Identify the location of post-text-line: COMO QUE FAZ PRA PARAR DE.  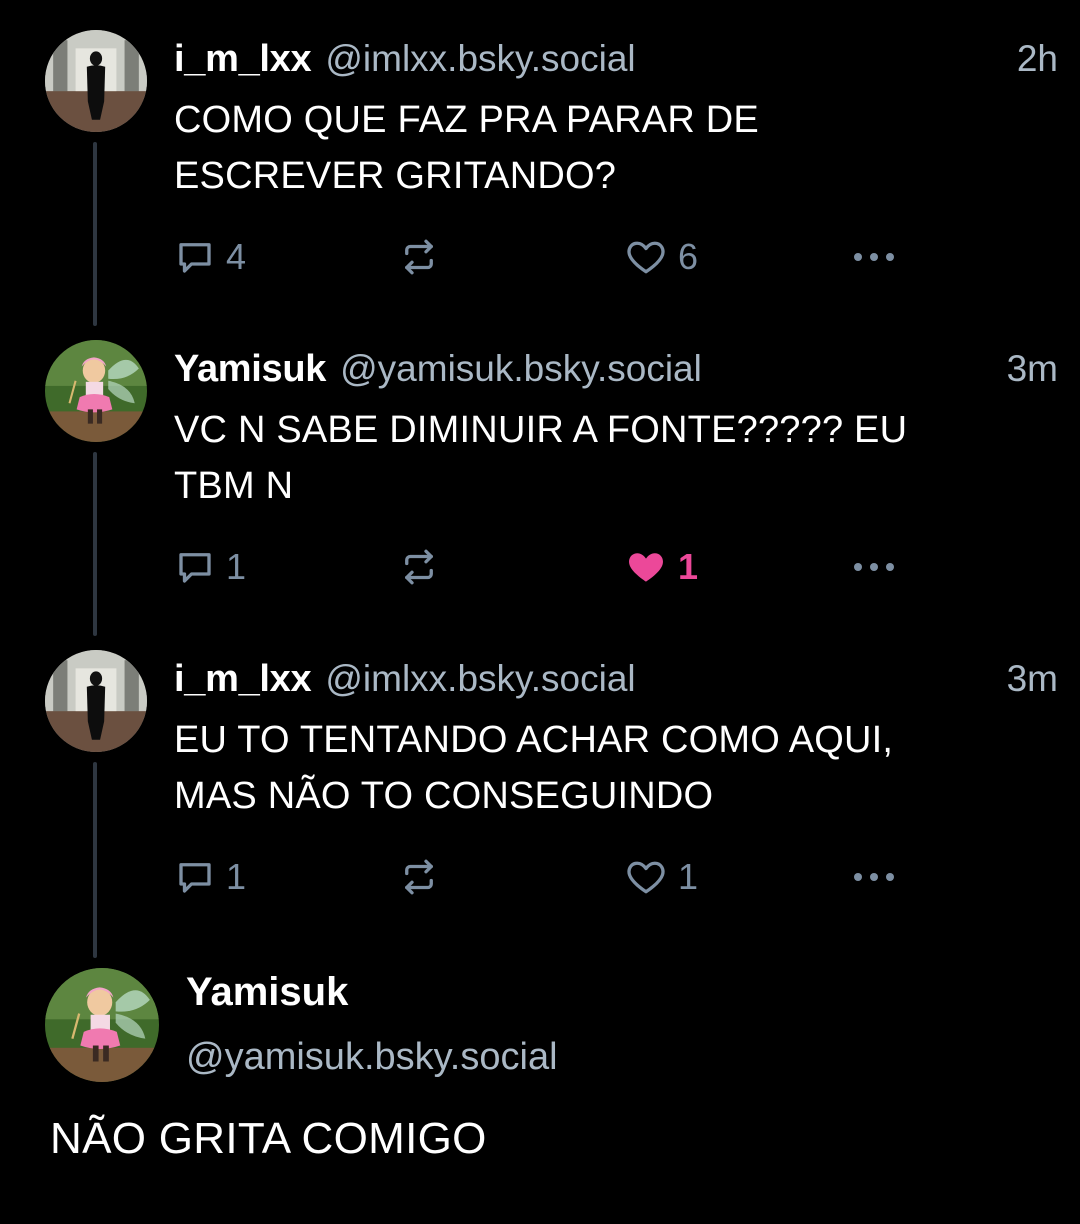
(466, 120).